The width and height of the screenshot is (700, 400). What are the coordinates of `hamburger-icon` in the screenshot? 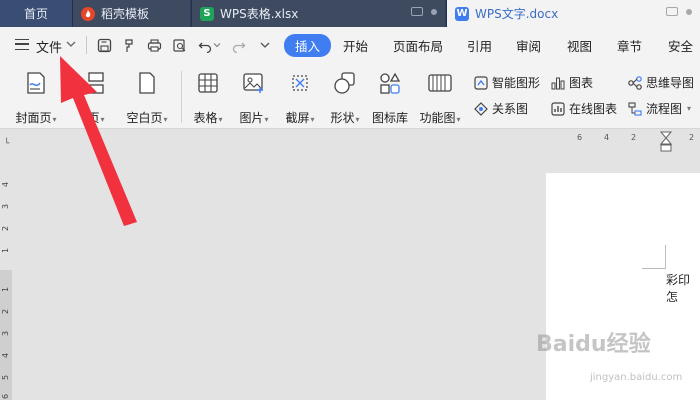 It's located at (22, 44).